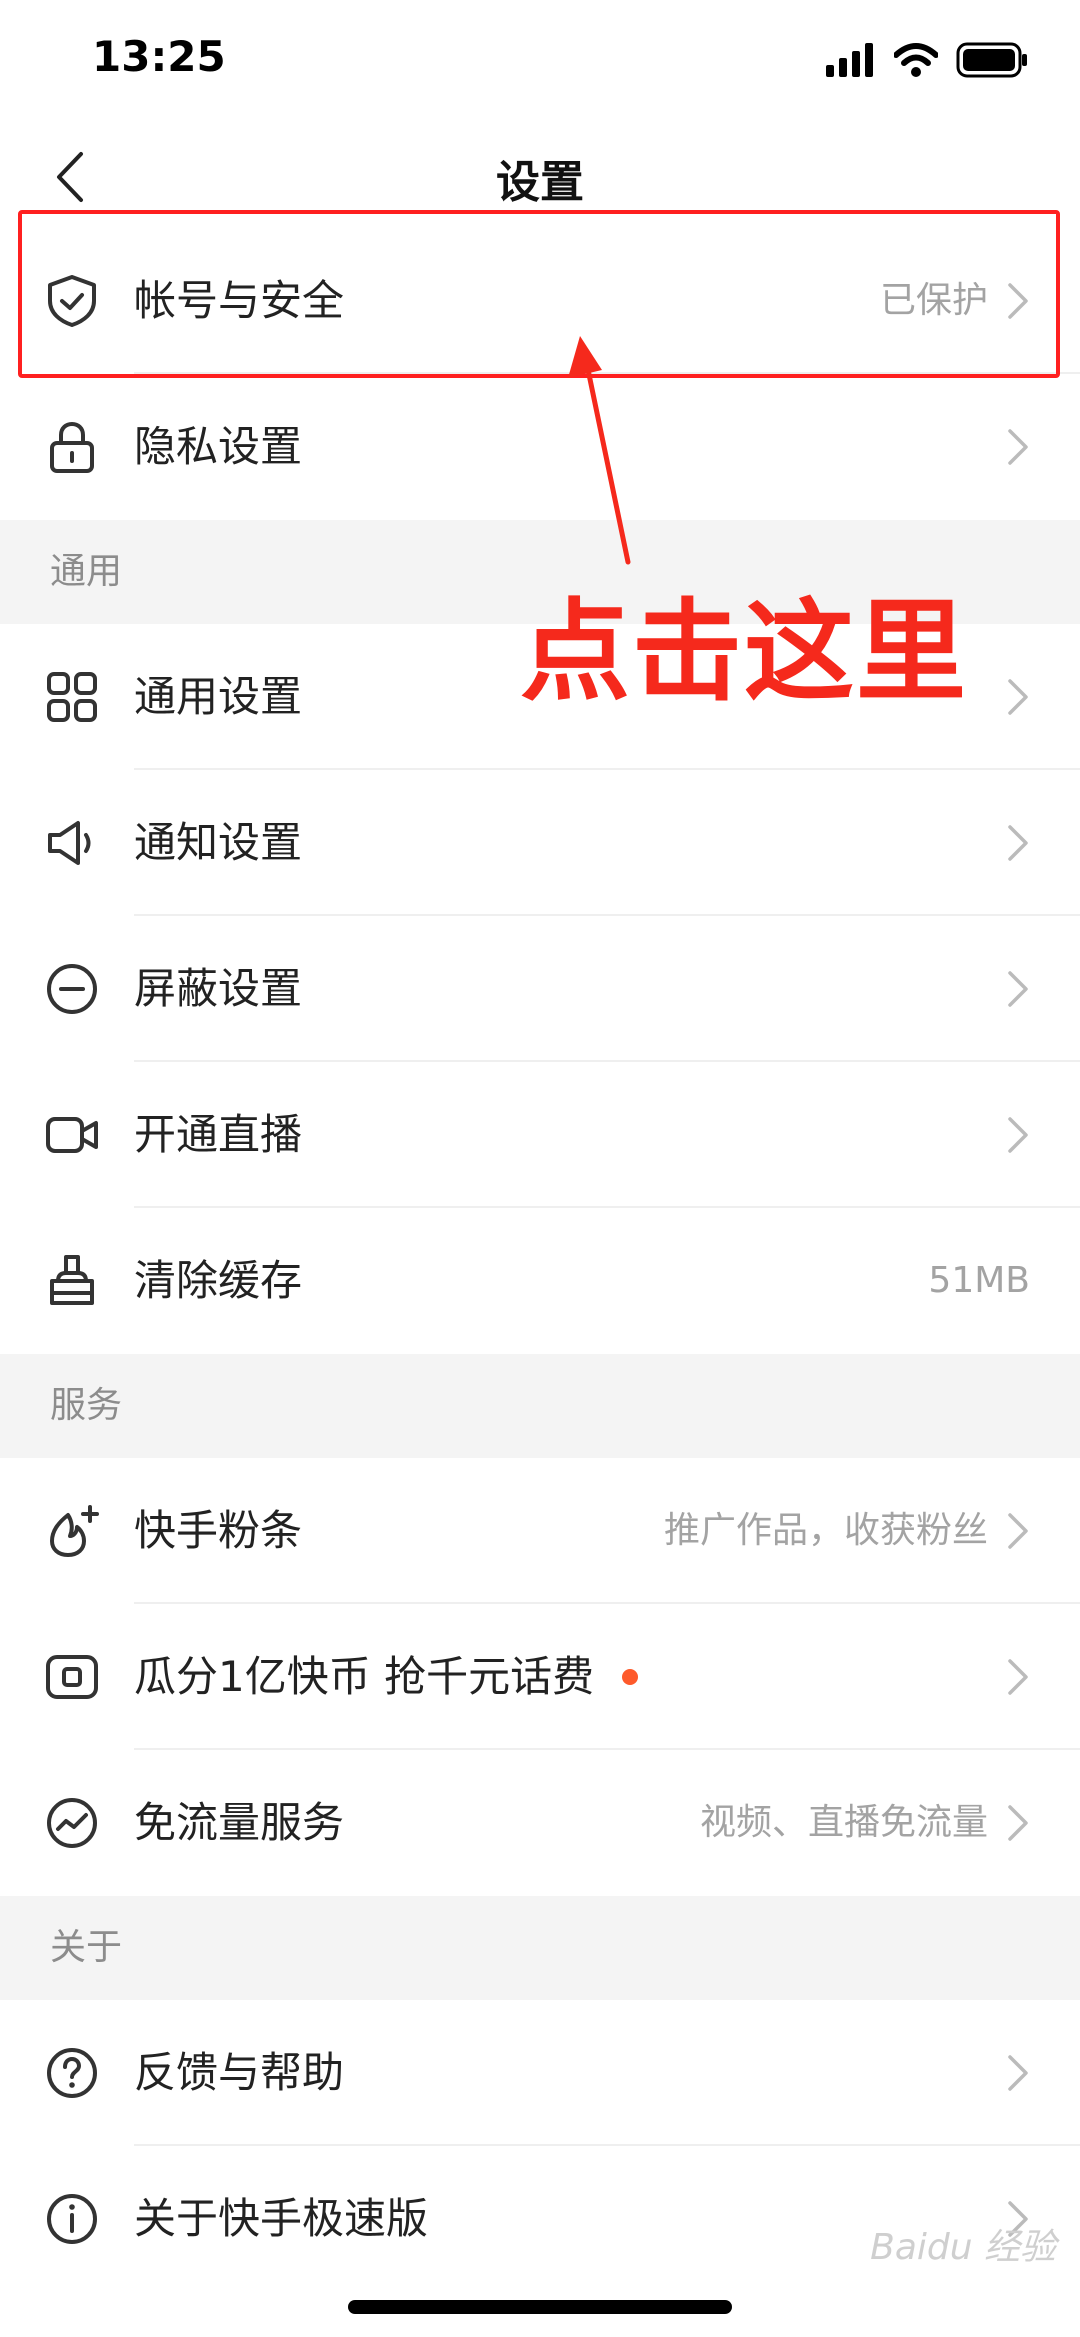  What do you see at coordinates (540, 2073) in the screenshot?
I see `row-feedback-help: 反馈与帮助` at bounding box center [540, 2073].